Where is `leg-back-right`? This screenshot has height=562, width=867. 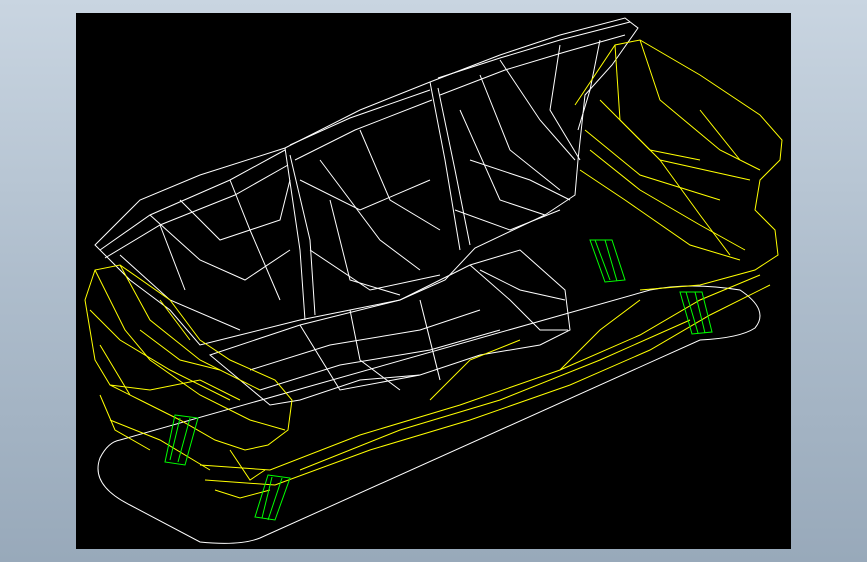
leg-back-right is located at coordinates (696, 313).